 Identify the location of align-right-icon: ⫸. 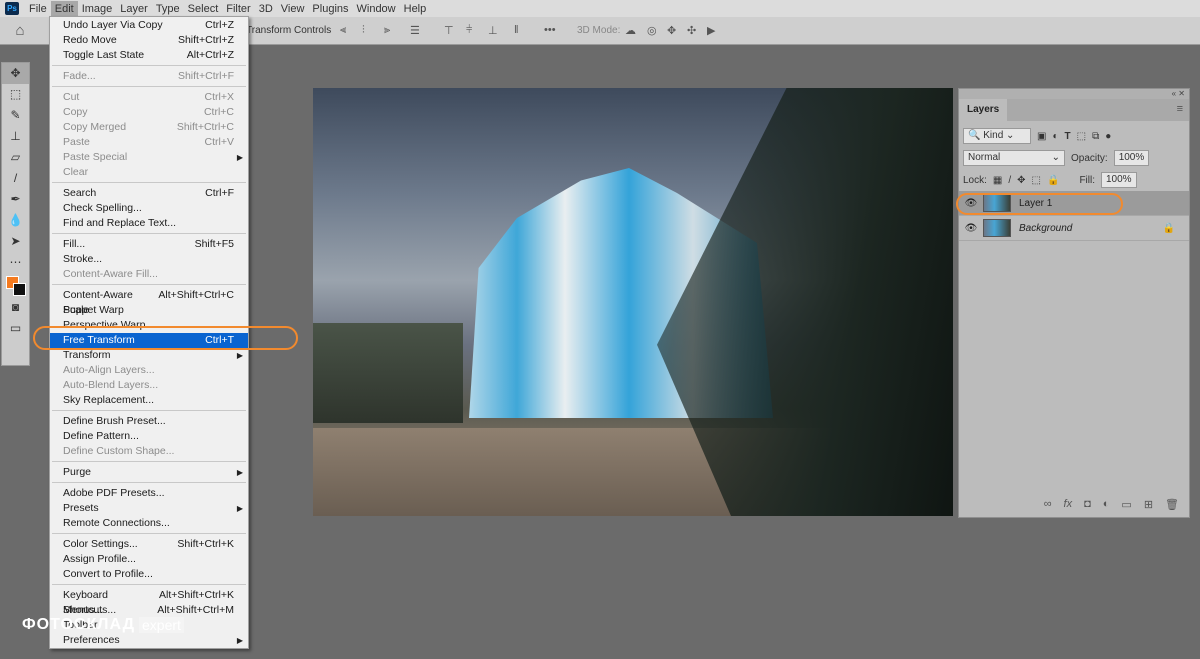
(387, 30).